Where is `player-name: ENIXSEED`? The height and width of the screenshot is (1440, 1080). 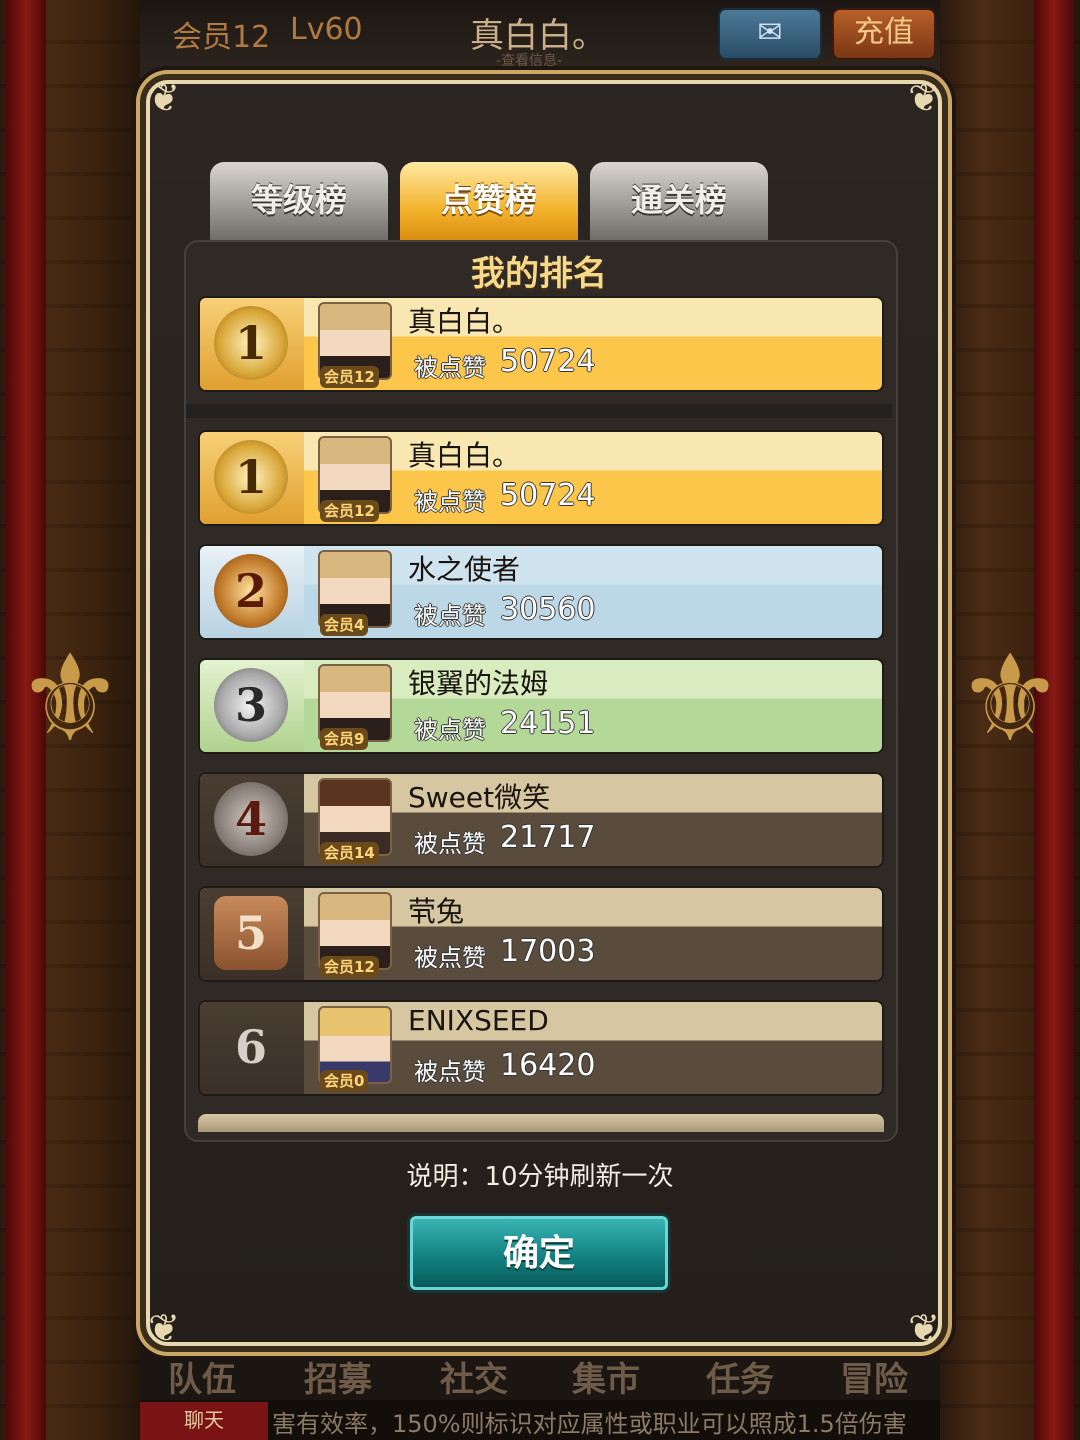 player-name: ENIXSEED is located at coordinates (478, 1020).